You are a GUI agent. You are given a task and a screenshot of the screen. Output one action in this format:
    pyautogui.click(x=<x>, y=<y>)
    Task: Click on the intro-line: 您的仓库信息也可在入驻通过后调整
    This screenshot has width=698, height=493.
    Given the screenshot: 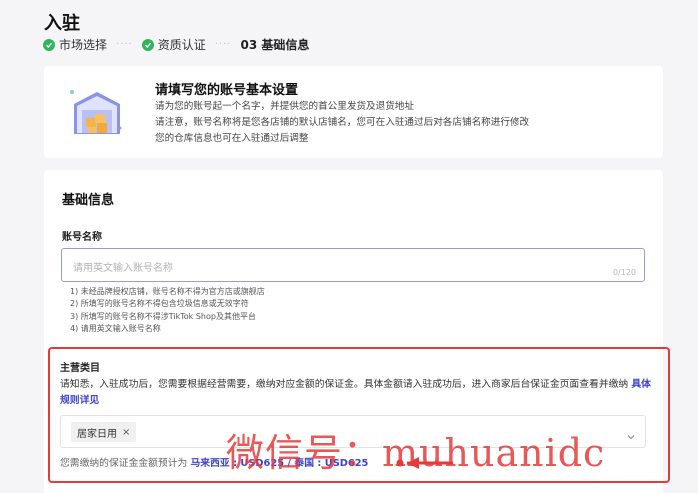 What is the action you would take?
    pyautogui.click(x=232, y=138)
    